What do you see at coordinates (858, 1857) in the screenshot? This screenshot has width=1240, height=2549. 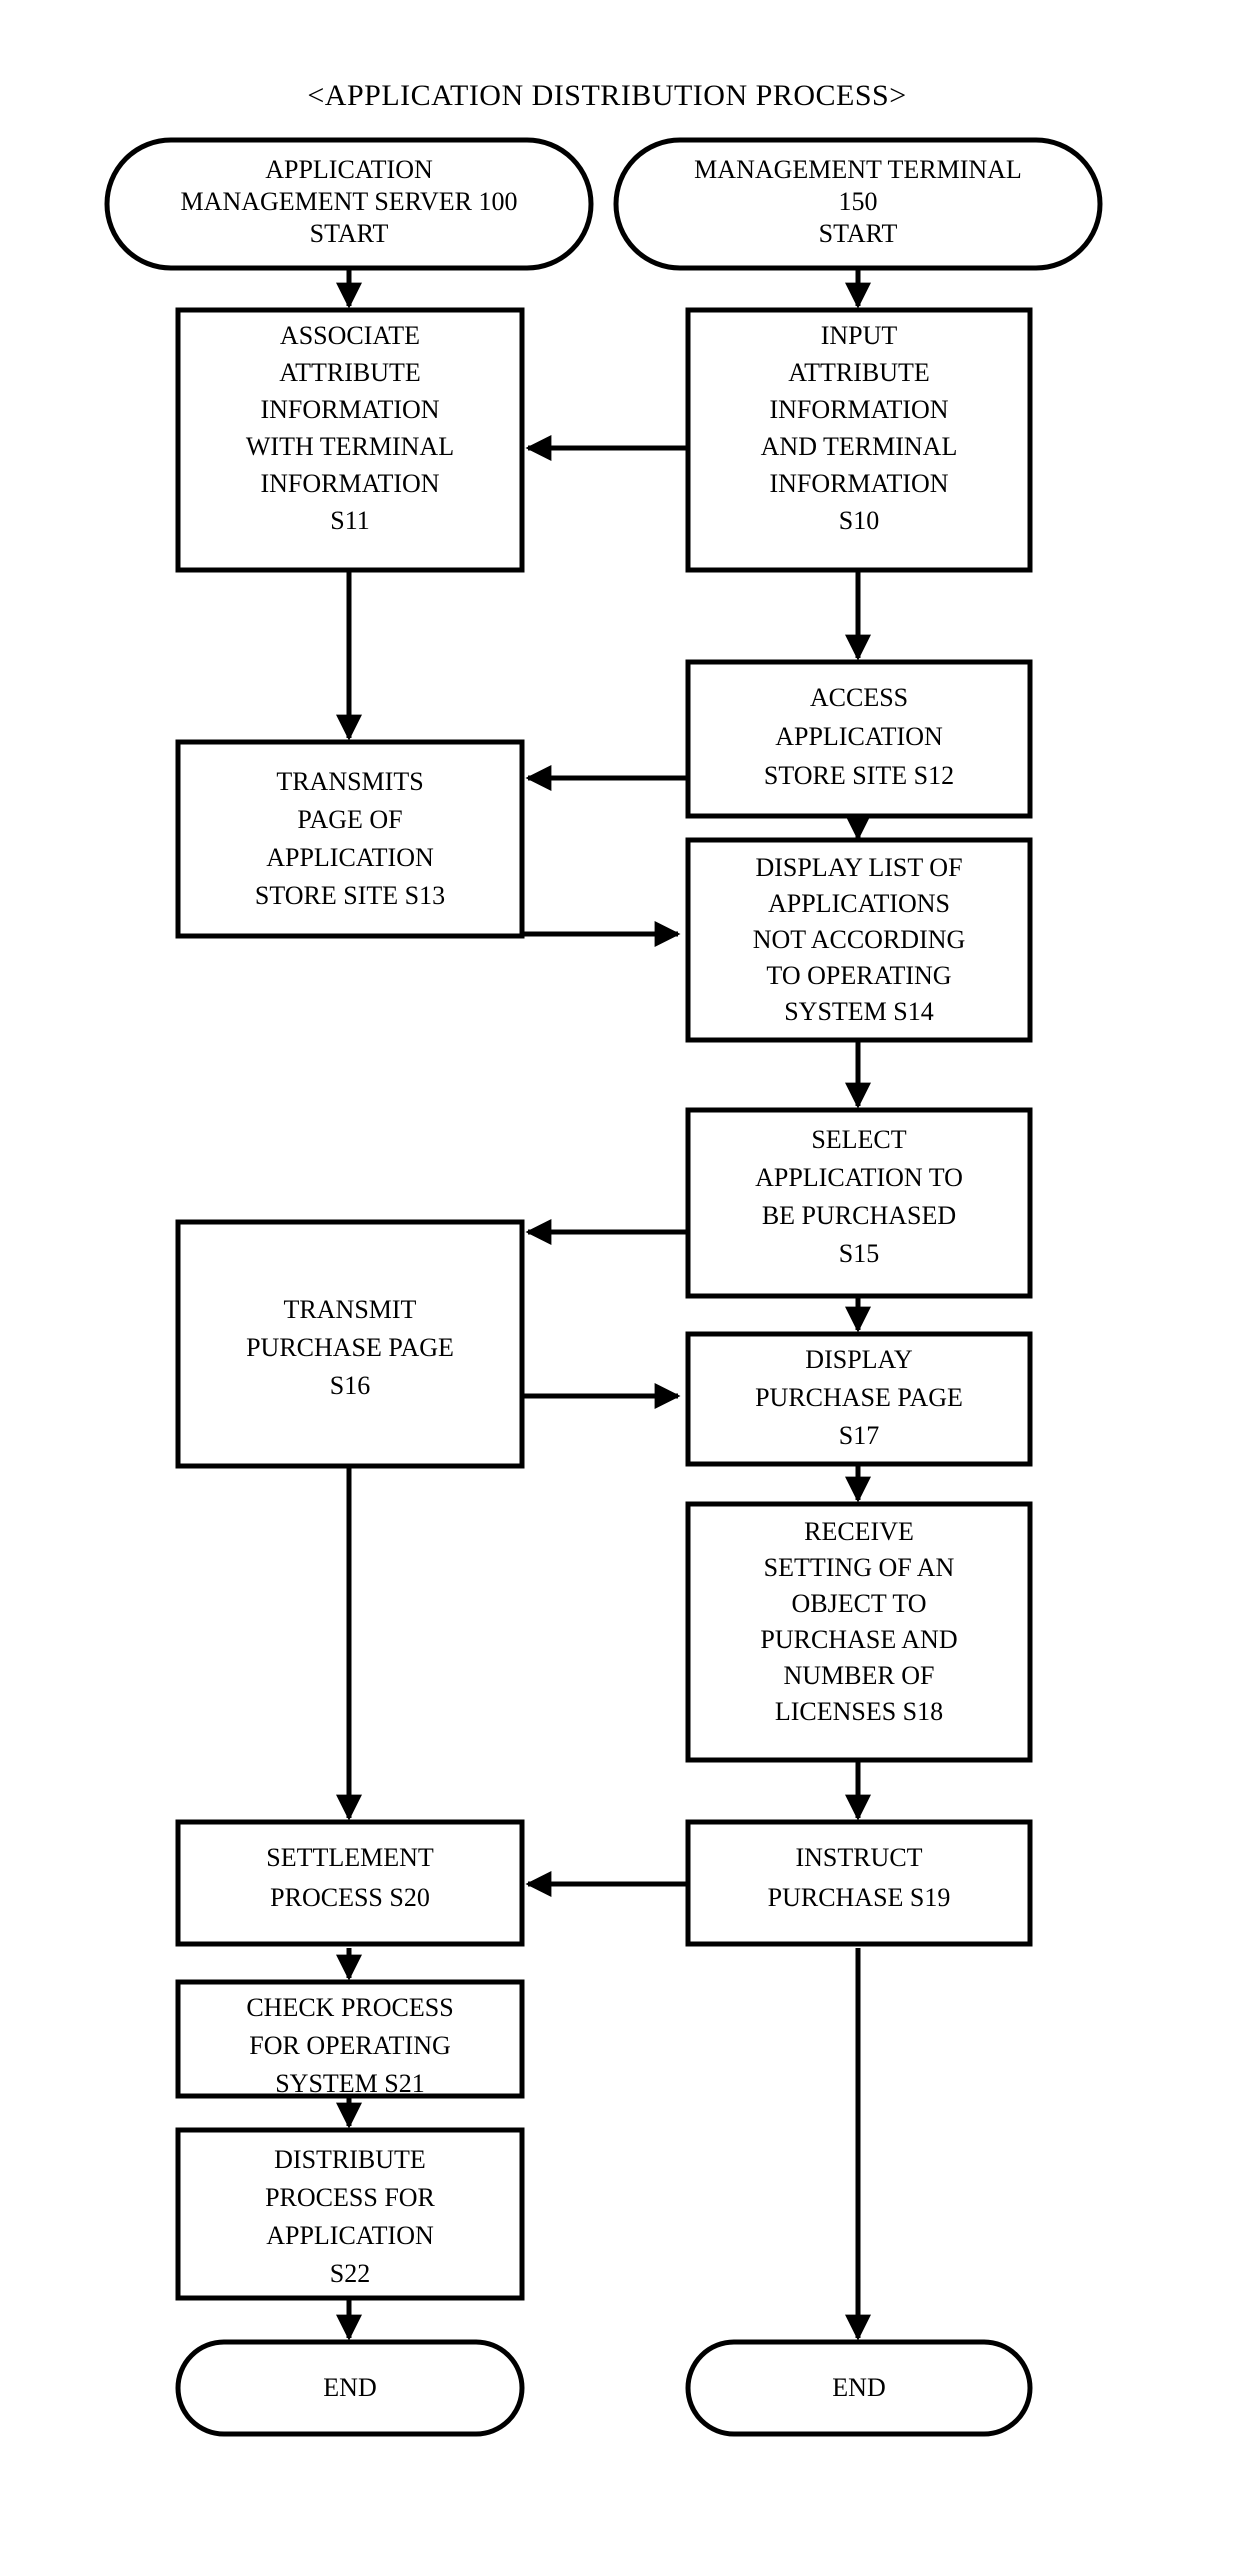 I see `s19-line-1: INSTRUCT` at bounding box center [858, 1857].